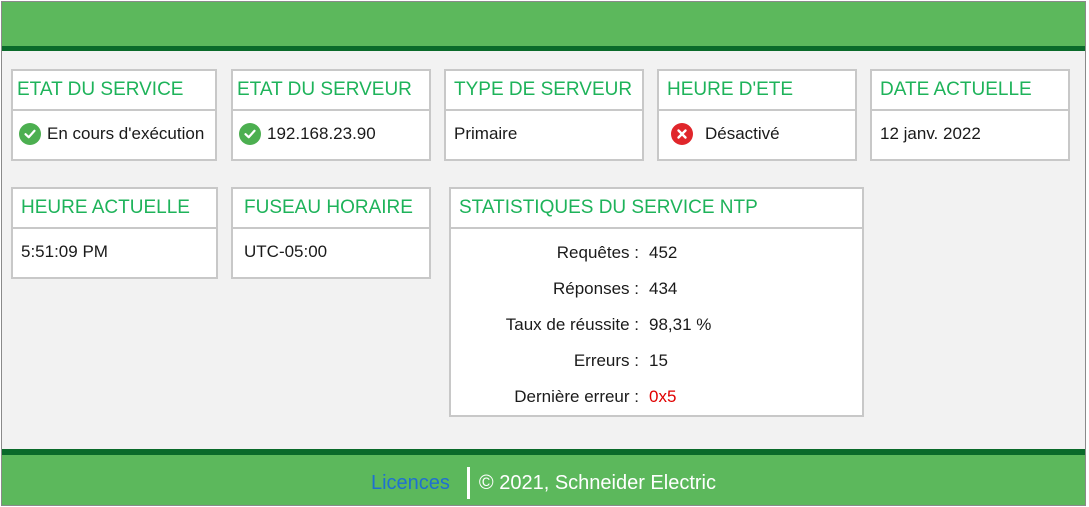  I want to click on card-server-state: ETAT DU SERVEUR 192.168.23.90, so click(331, 115).